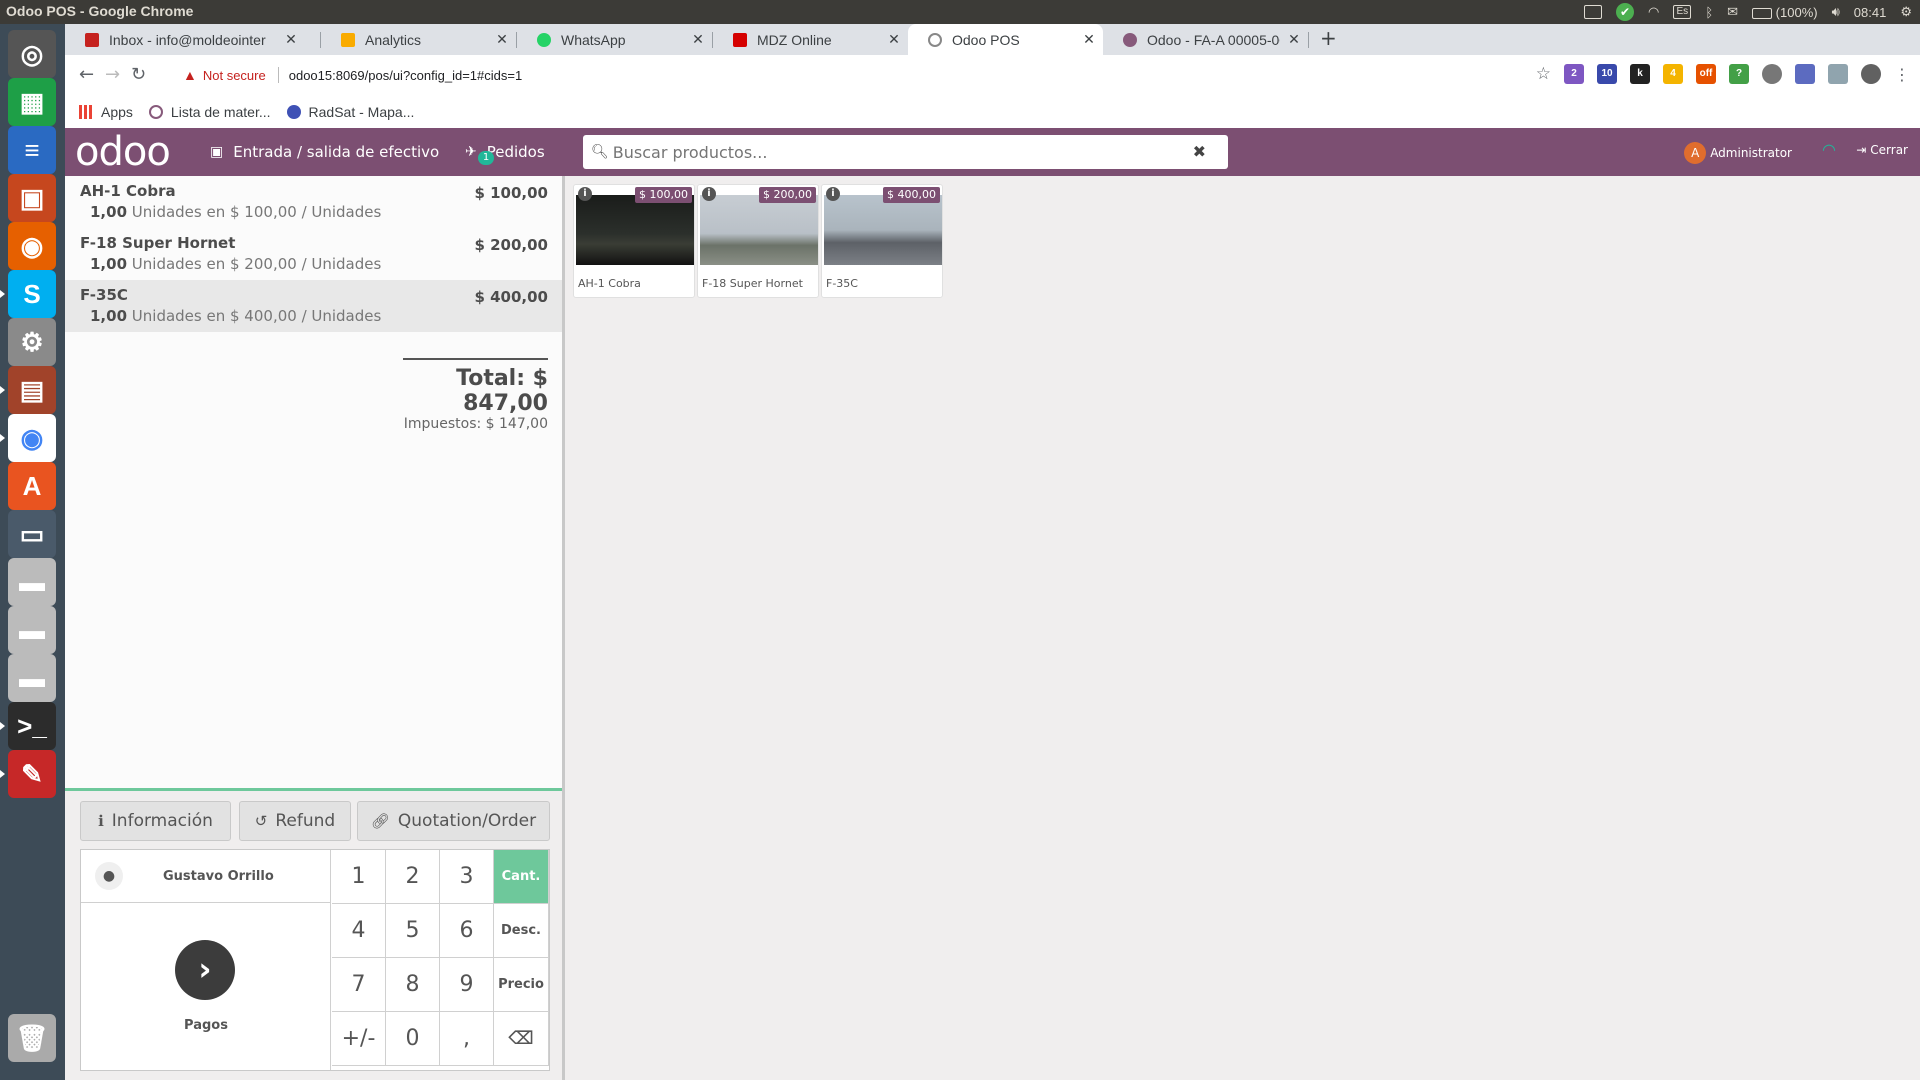  What do you see at coordinates (32, 246) in the screenshot?
I see `firefox-icon: ◉` at bounding box center [32, 246].